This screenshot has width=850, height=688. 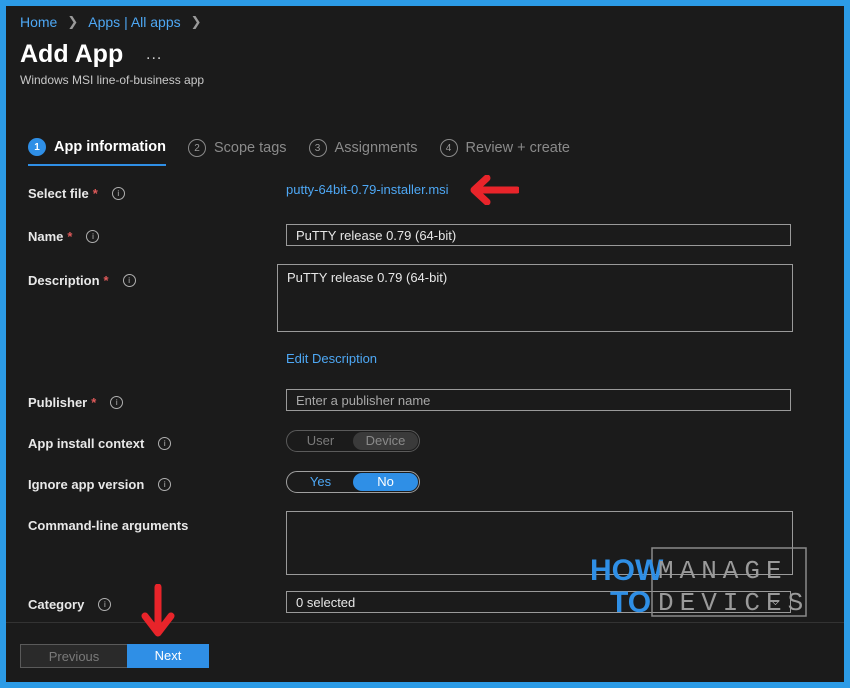 I want to click on publisher-label: Publisher * i, so click(x=76, y=402).